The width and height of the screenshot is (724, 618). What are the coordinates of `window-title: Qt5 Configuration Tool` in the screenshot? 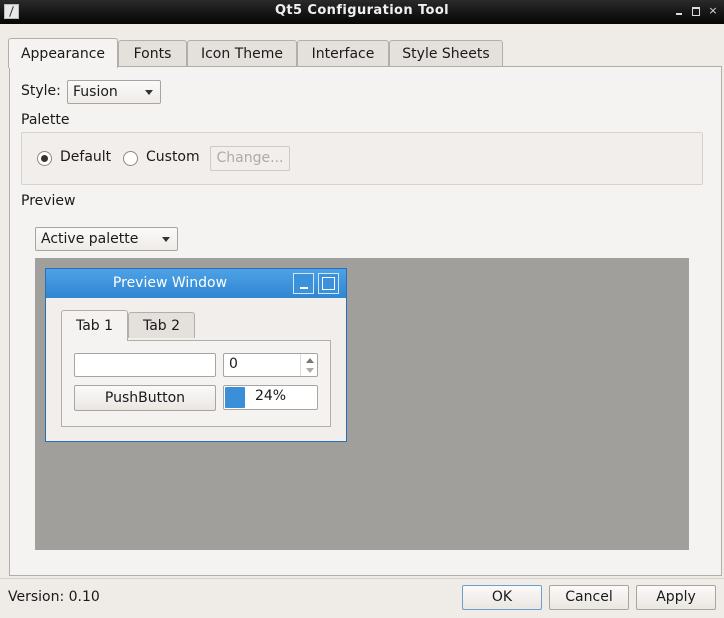 It's located at (362, 10).